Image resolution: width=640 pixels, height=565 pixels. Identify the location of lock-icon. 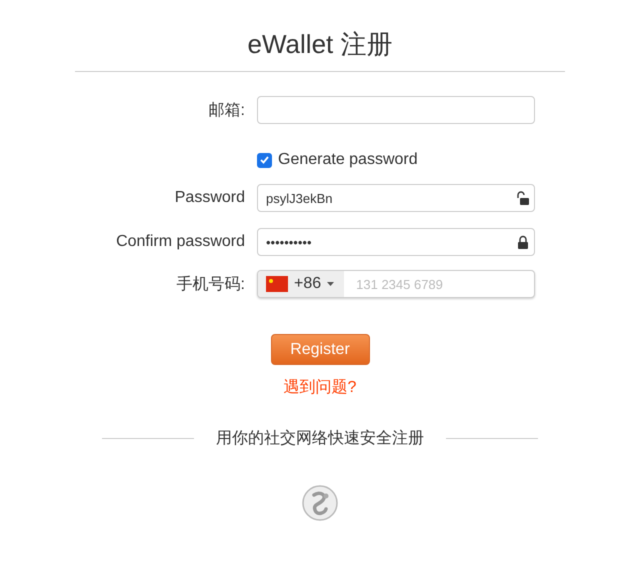
(523, 242).